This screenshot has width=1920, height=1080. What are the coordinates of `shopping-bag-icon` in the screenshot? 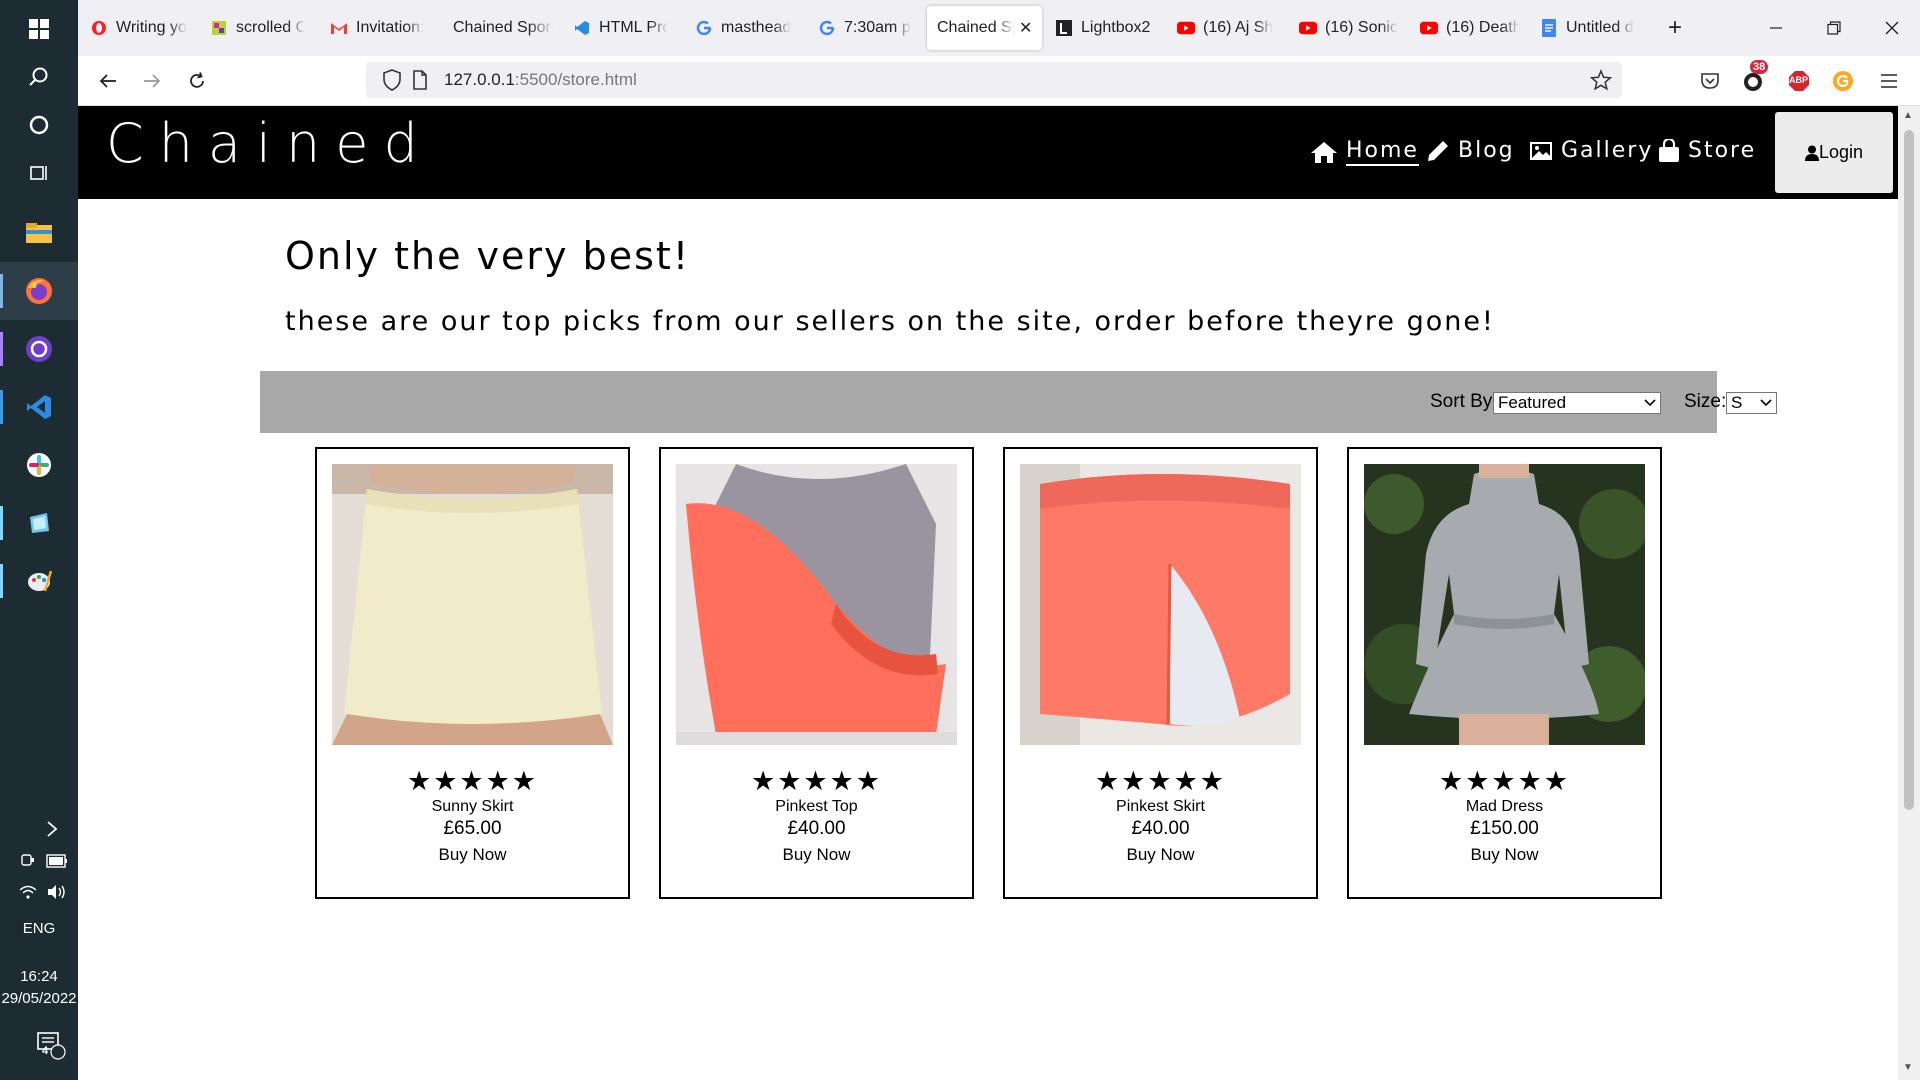 It's located at (1669, 150).